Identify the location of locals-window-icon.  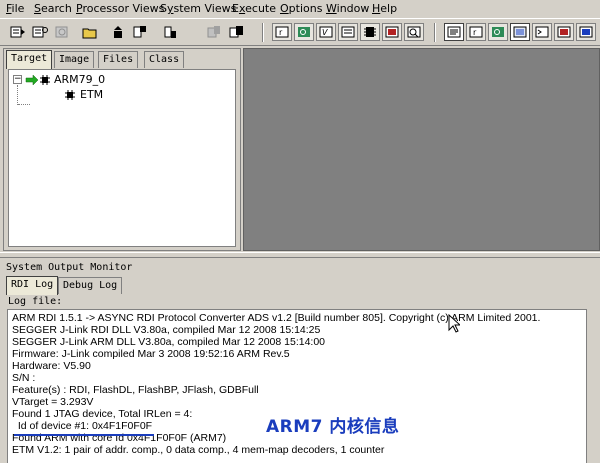
(586, 32).